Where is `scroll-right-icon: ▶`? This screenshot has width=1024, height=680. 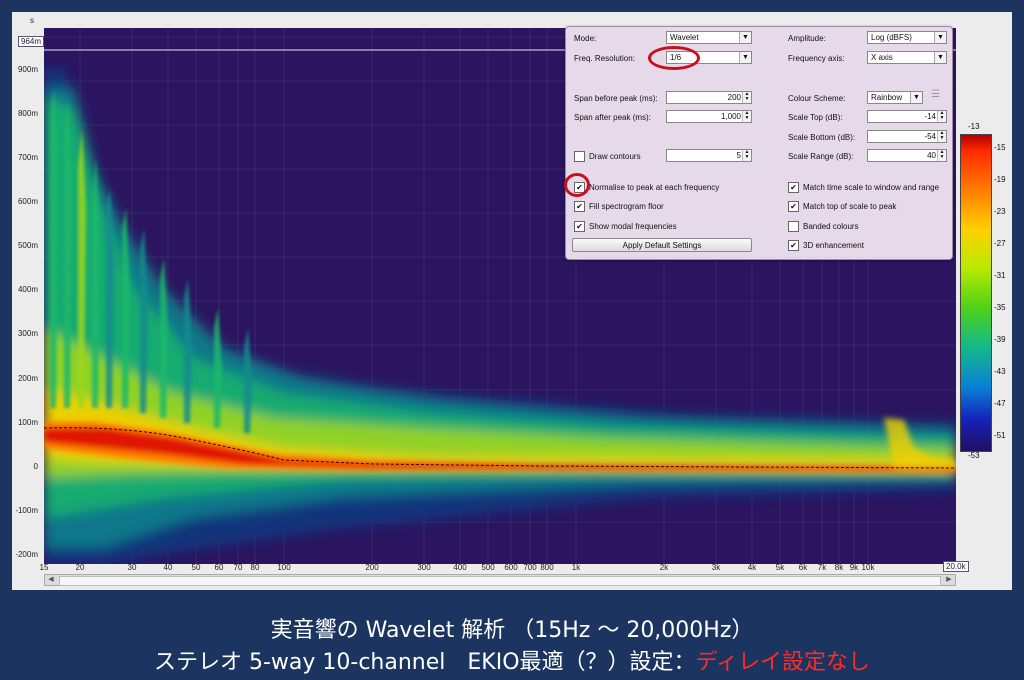 scroll-right-icon: ▶ is located at coordinates (949, 580).